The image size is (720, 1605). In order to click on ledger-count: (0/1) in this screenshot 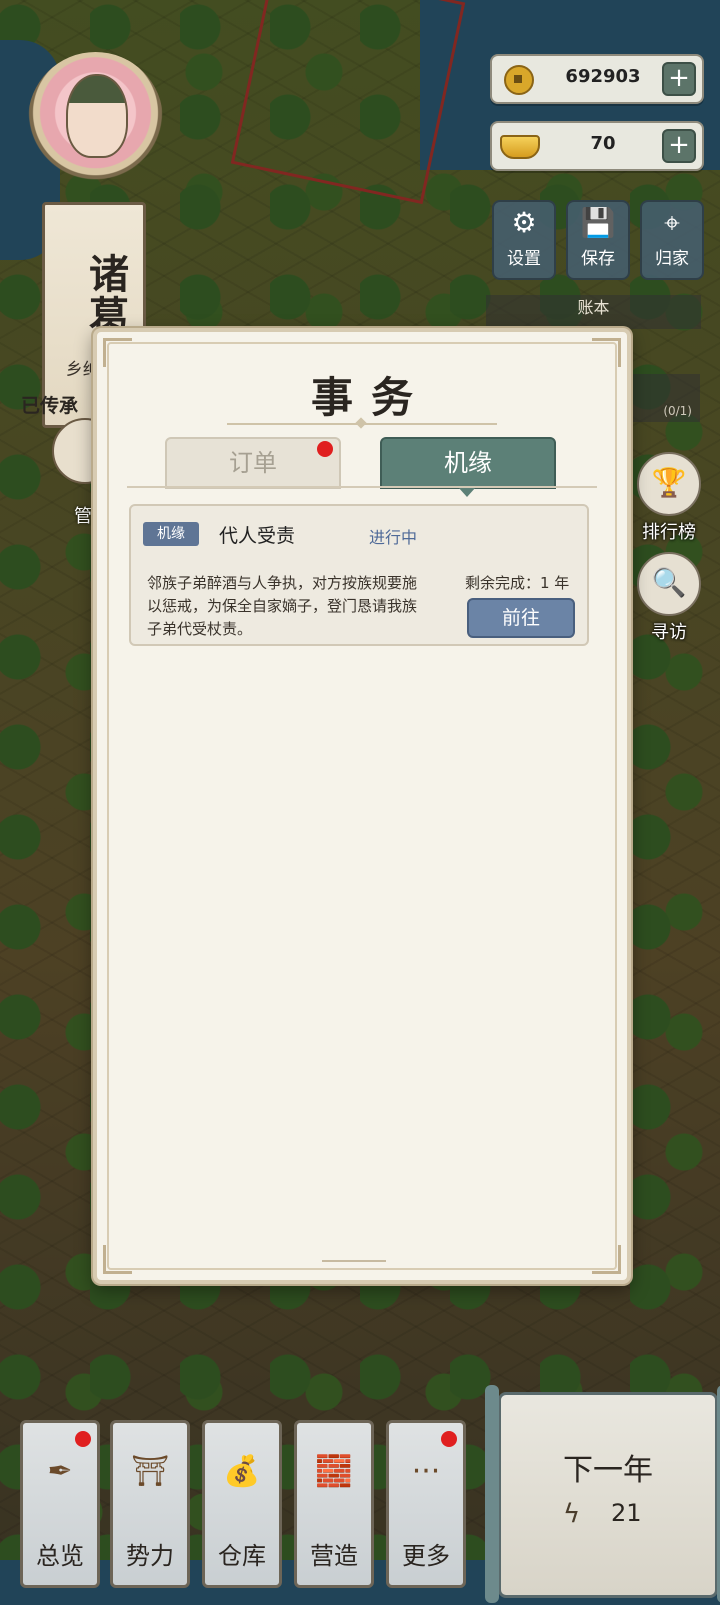, I will do `click(677, 411)`.